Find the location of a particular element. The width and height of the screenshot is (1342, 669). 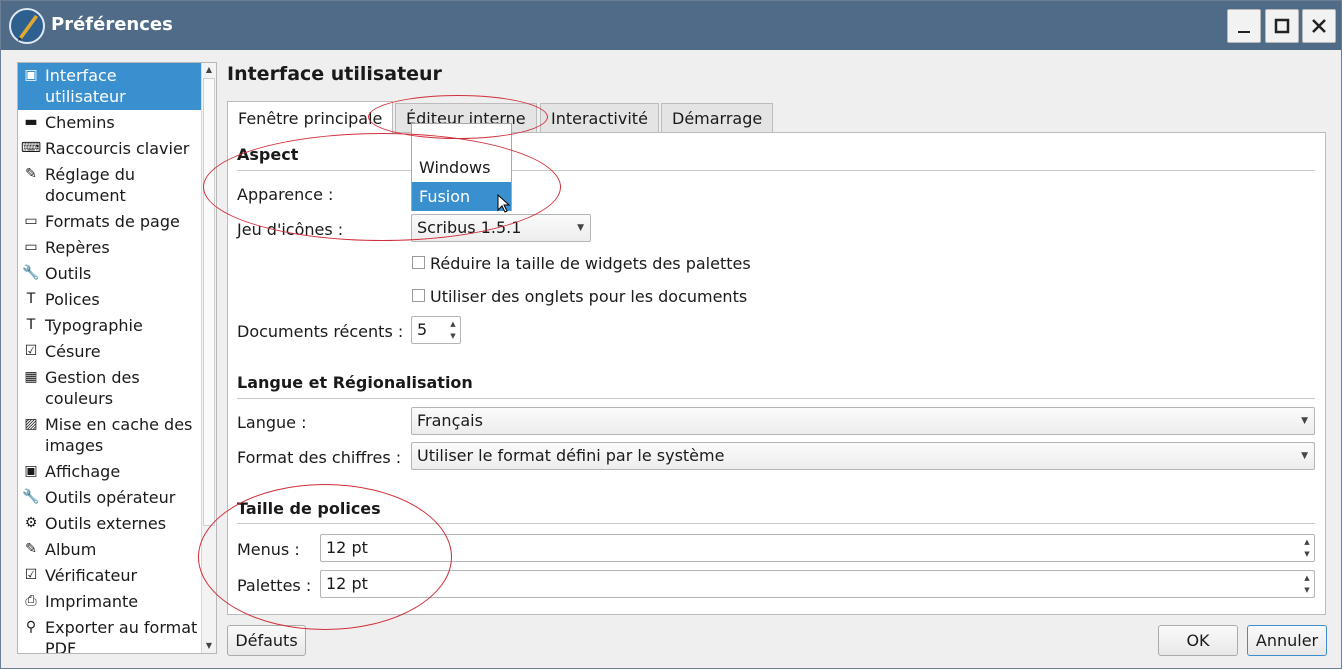

sidebar-item-label: Gestion des couleurs is located at coordinates (92, 388).